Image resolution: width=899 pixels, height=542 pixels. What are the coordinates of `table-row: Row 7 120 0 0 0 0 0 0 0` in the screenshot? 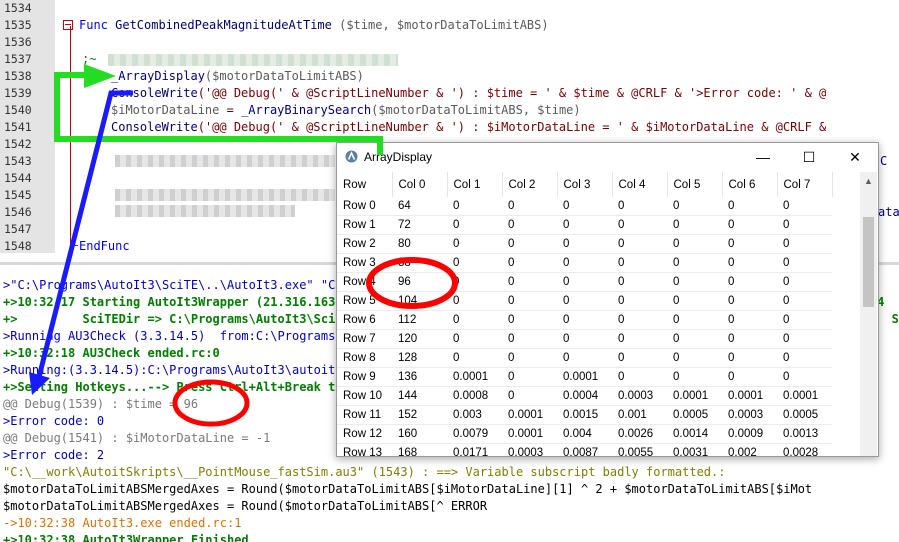 It's located at (584, 339).